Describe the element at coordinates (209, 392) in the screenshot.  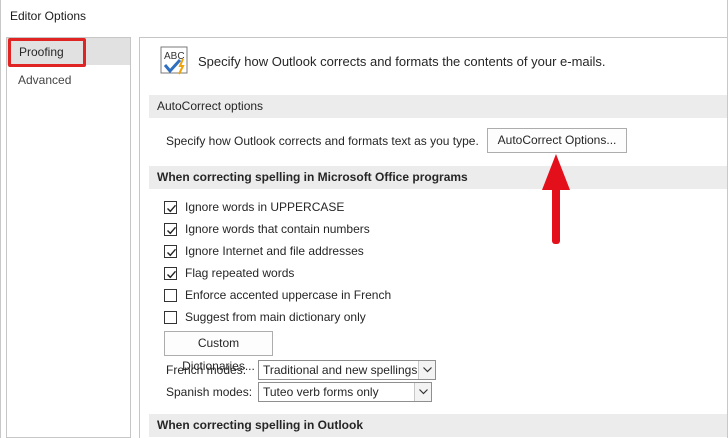
I see `spanish-modes-label: Spanish modes:` at that location.